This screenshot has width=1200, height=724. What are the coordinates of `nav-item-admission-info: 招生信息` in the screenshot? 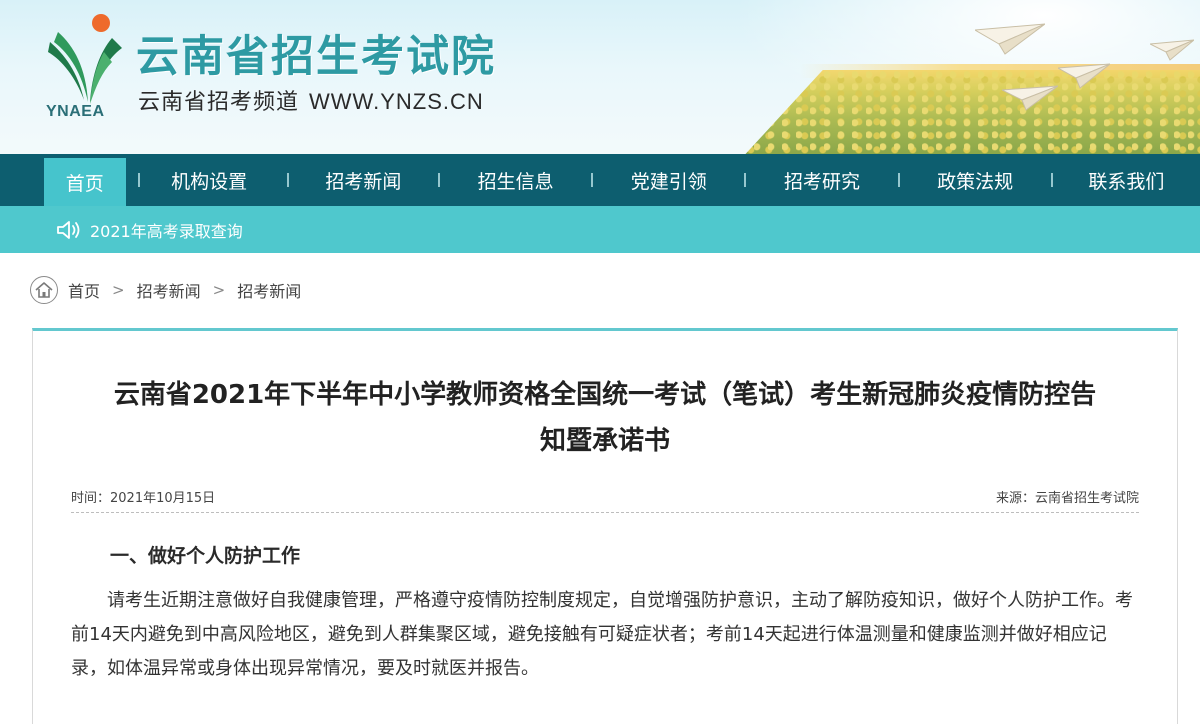 It's located at (515, 180).